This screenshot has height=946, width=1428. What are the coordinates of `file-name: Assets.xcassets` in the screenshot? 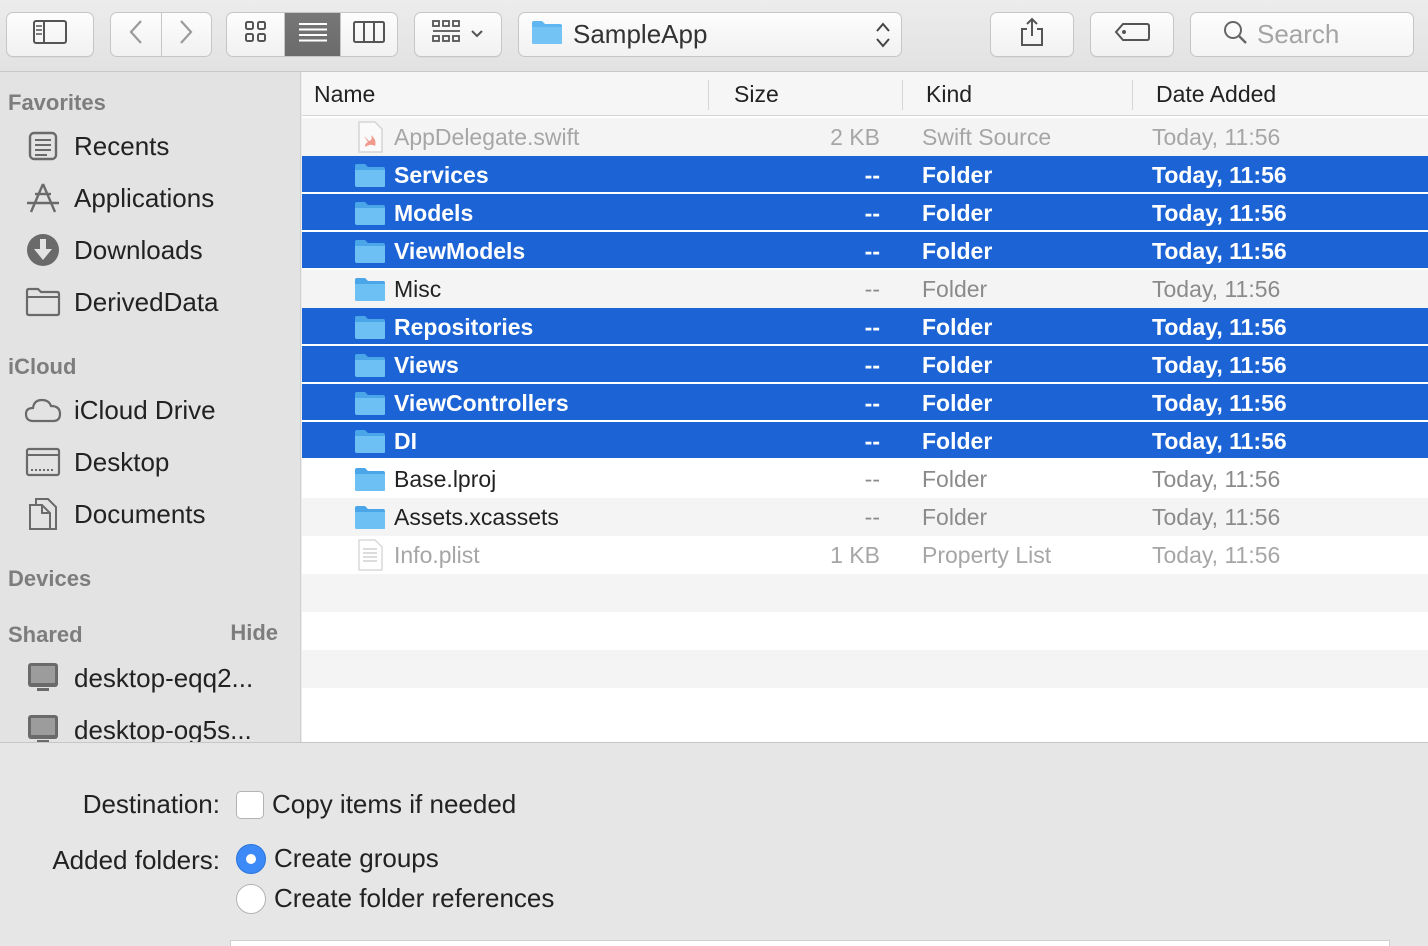 It's located at (476, 516).